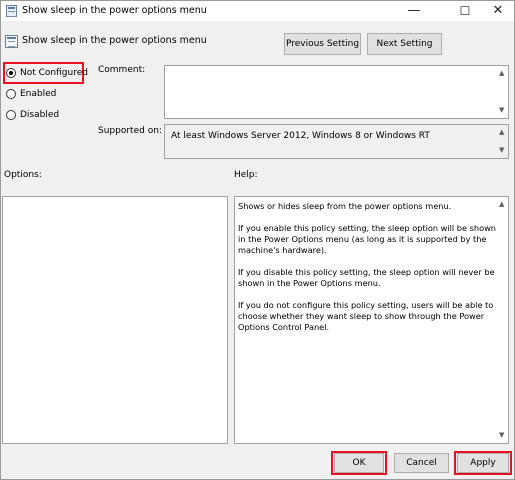  I want to click on comment-label: Comment:, so click(122, 70).